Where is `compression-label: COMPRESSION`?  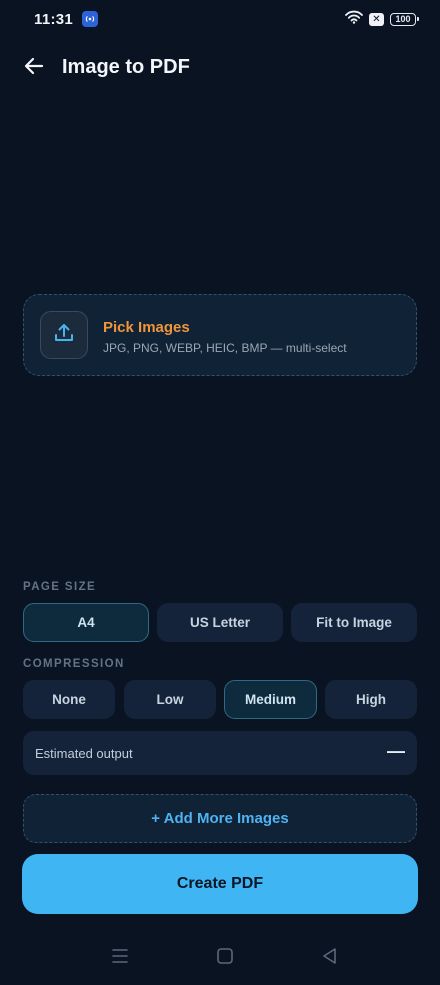
compression-label: COMPRESSION is located at coordinates (74, 664).